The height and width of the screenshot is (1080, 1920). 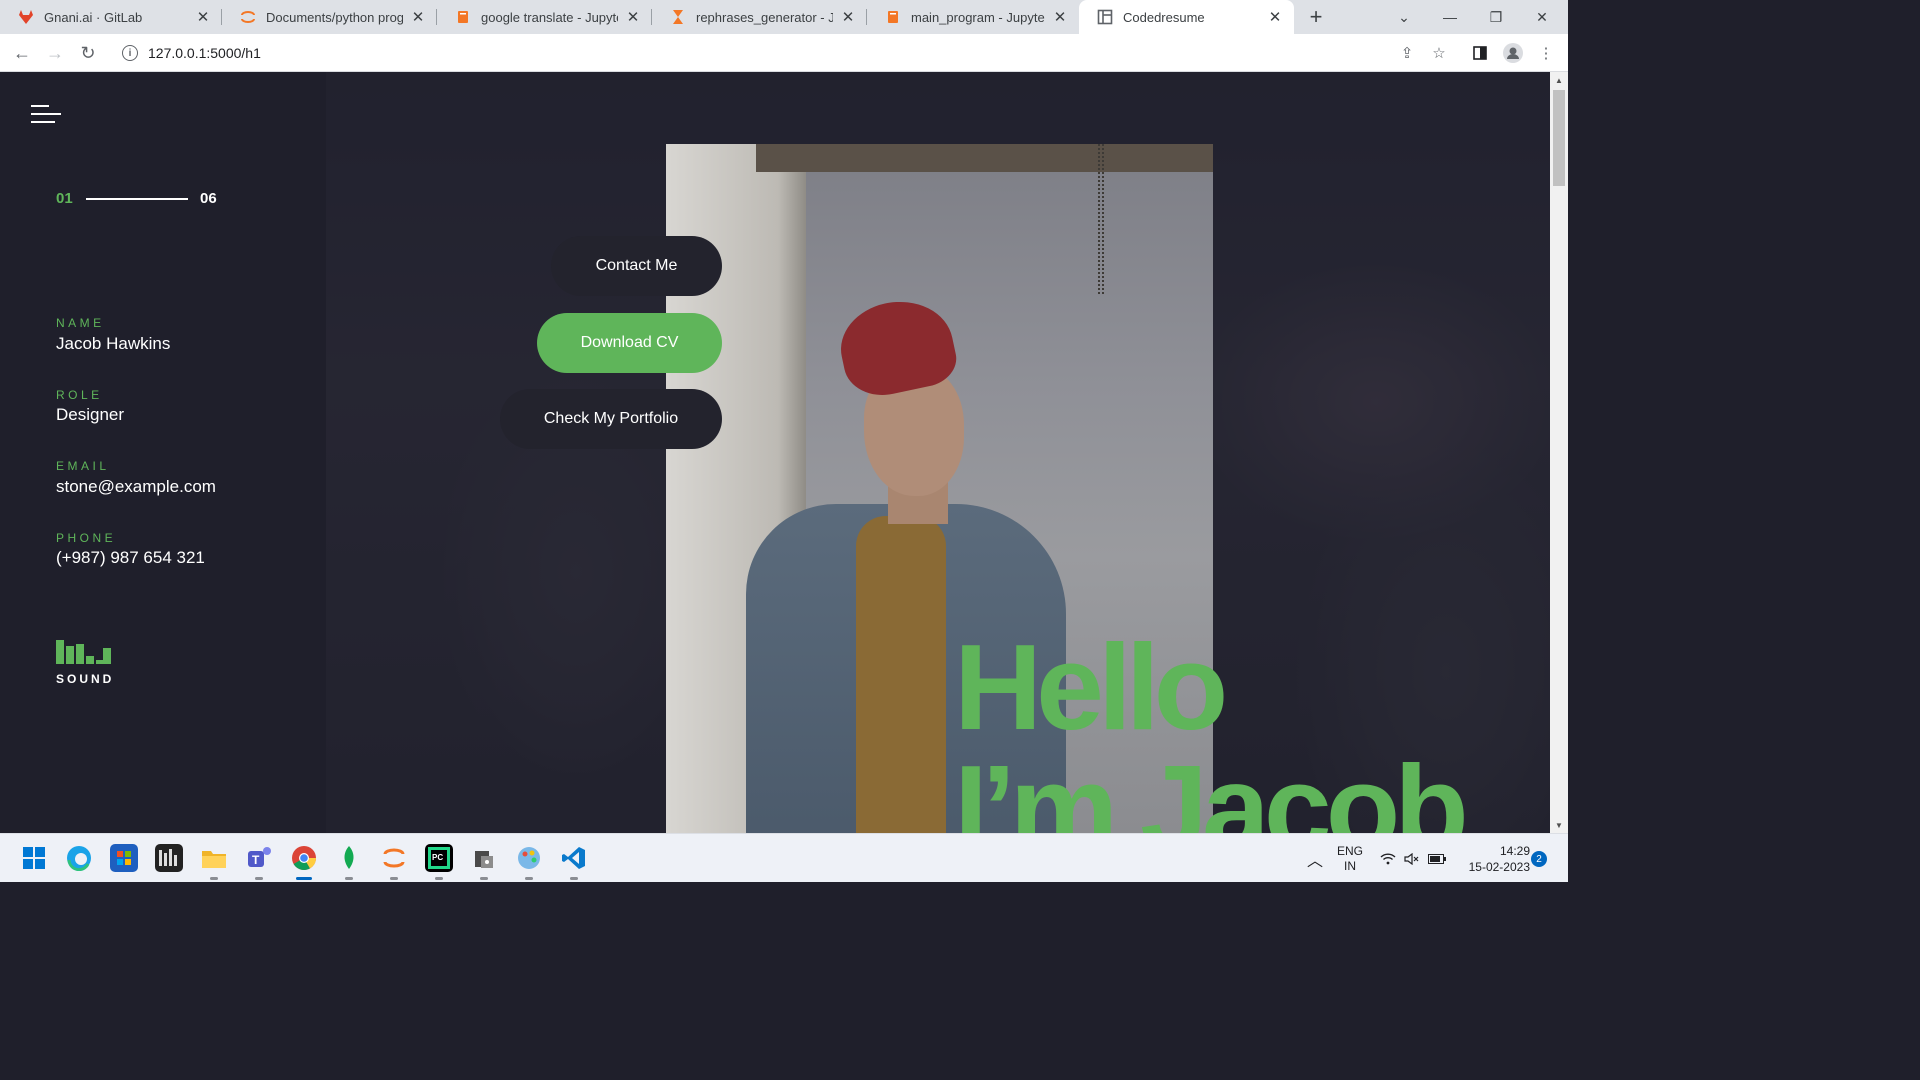 What do you see at coordinates (1493, 858) in the screenshot?
I see `system-clock: 14:29 15-02-2023` at bounding box center [1493, 858].